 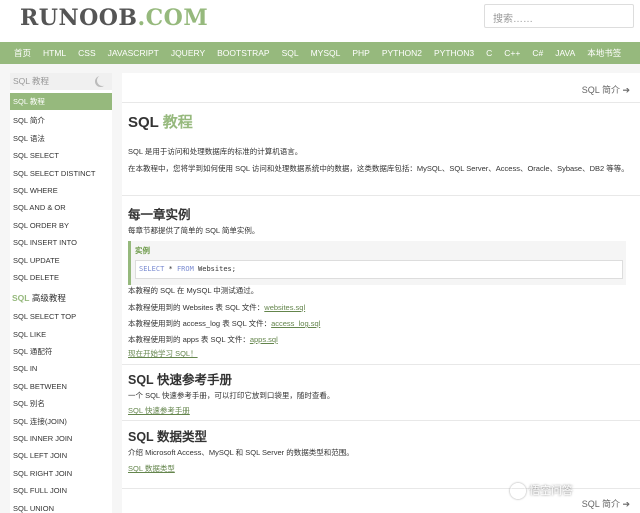 What do you see at coordinates (379, 269) in the screenshot?
I see `code-block: SELECT * FROM Websites;` at bounding box center [379, 269].